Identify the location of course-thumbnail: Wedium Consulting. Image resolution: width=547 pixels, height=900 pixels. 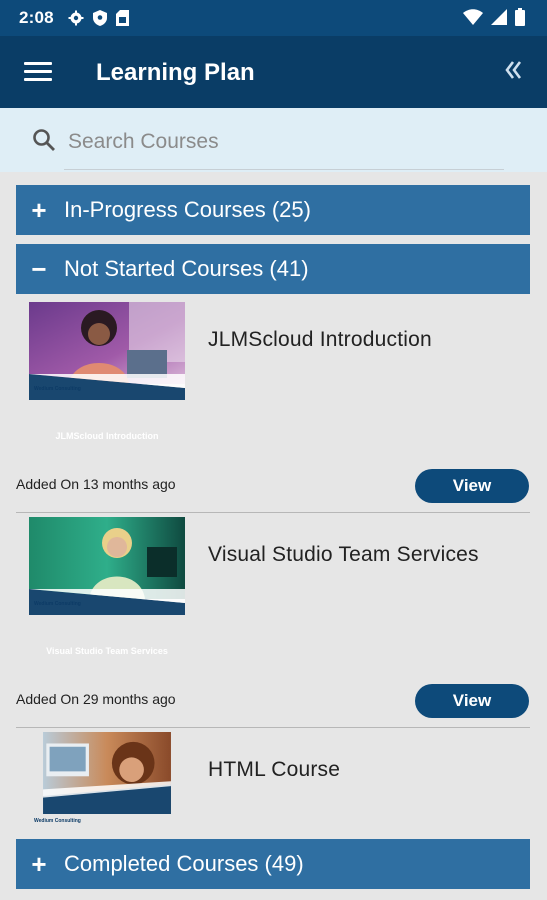
(107, 782).